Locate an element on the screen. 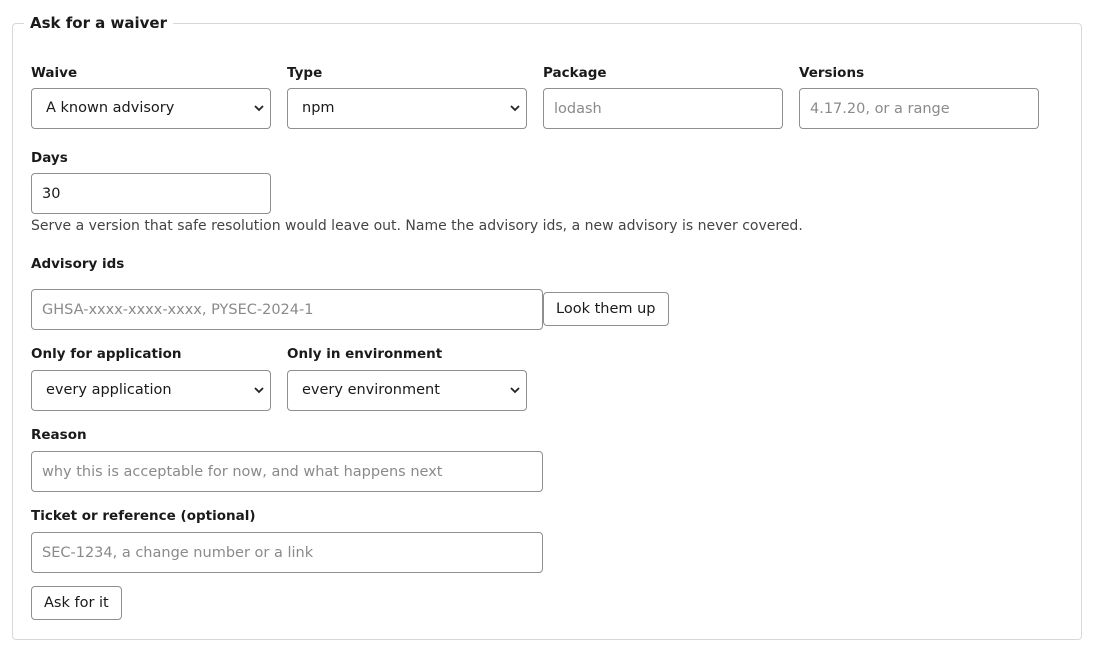 The width and height of the screenshot is (1094, 652). type-select: npm is located at coordinates (407, 108).